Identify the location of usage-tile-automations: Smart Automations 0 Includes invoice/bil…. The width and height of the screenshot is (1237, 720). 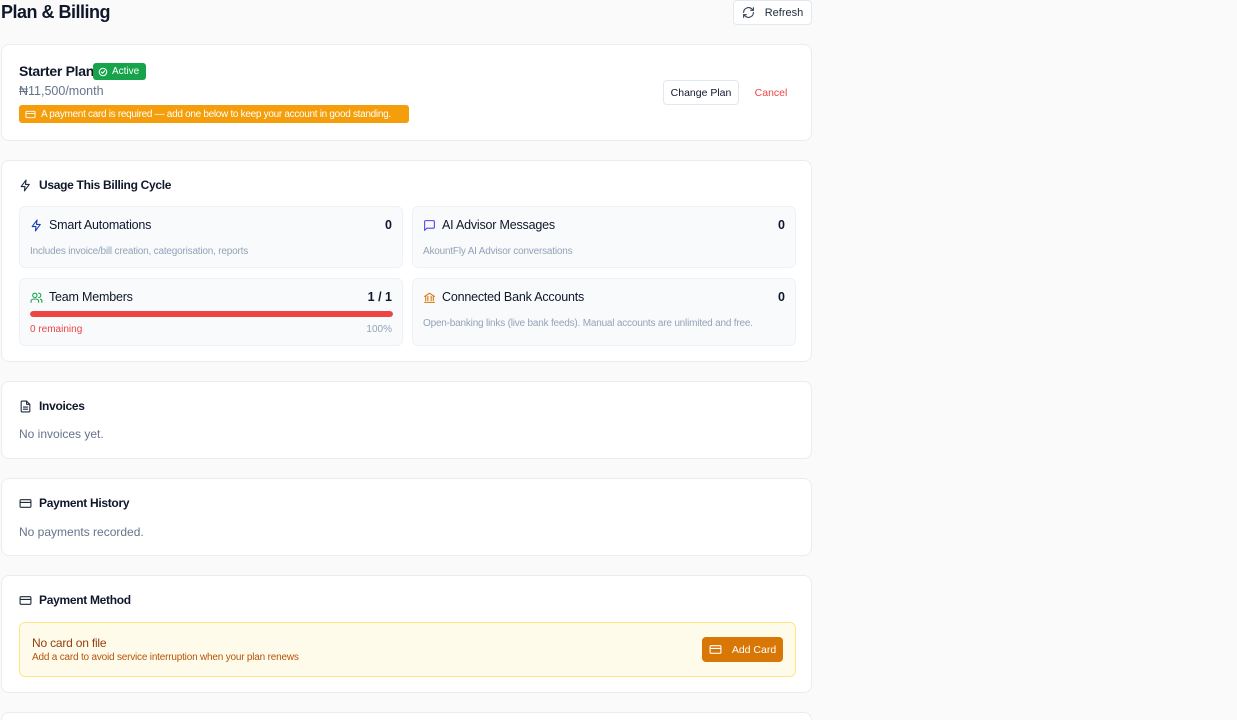
(211, 237).